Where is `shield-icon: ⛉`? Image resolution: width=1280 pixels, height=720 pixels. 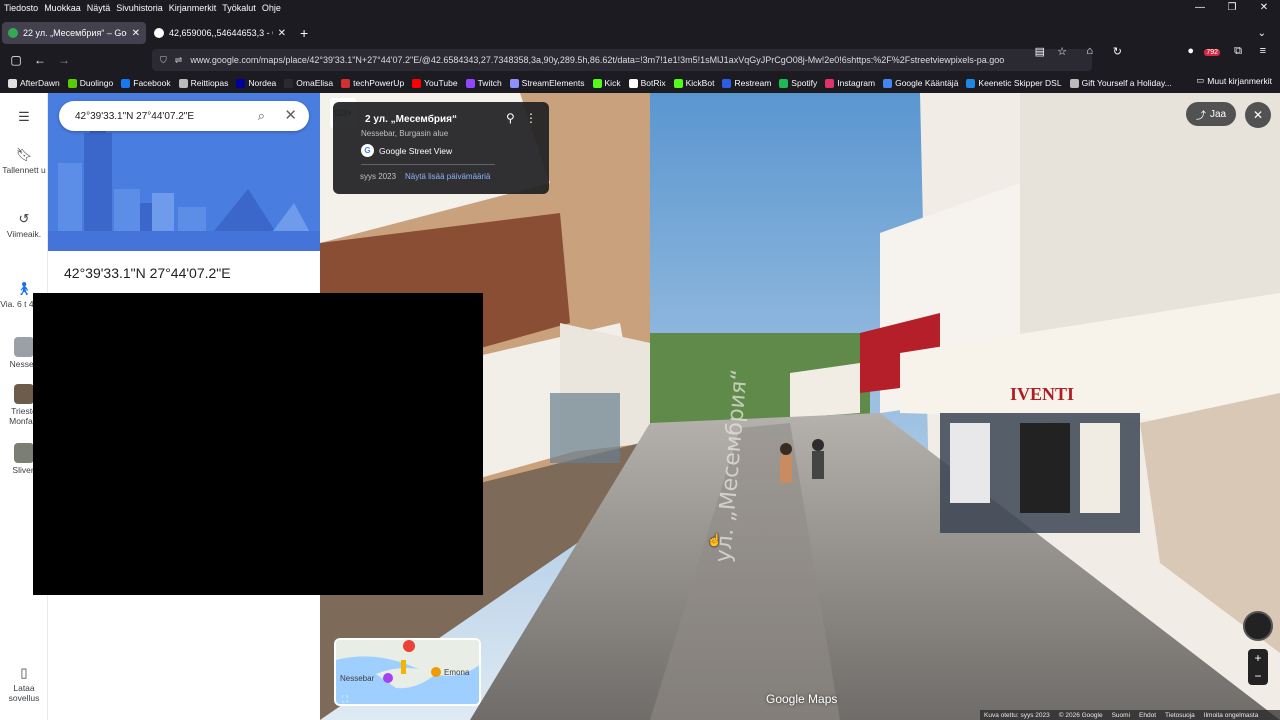
shield-icon: ⛉ is located at coordinates (163, 60).